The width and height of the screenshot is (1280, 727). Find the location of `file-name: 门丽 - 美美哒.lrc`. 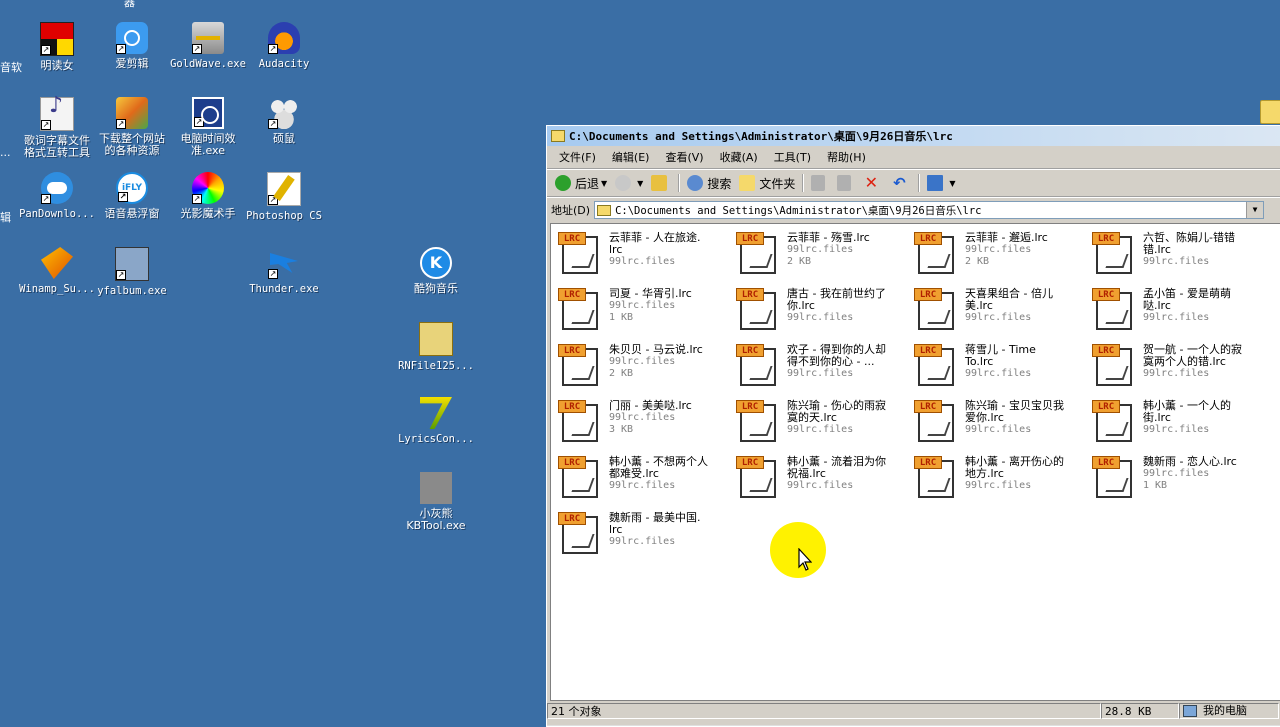

file-name: 门丽 - 美美哒.lrc is located at coordinates (650, 405).